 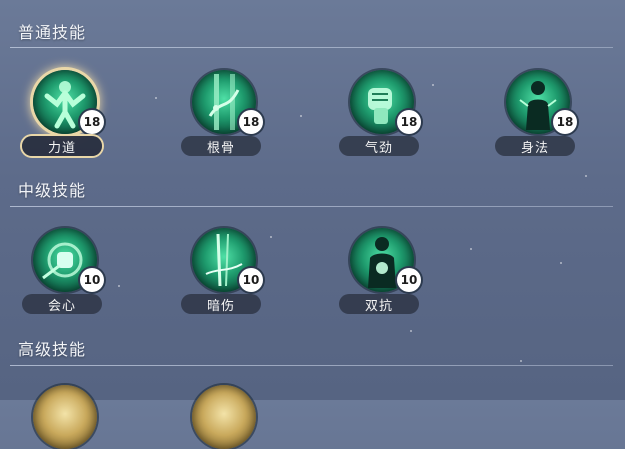 I want to click on skill-name-label: 身法, so click(x=535, y=146).